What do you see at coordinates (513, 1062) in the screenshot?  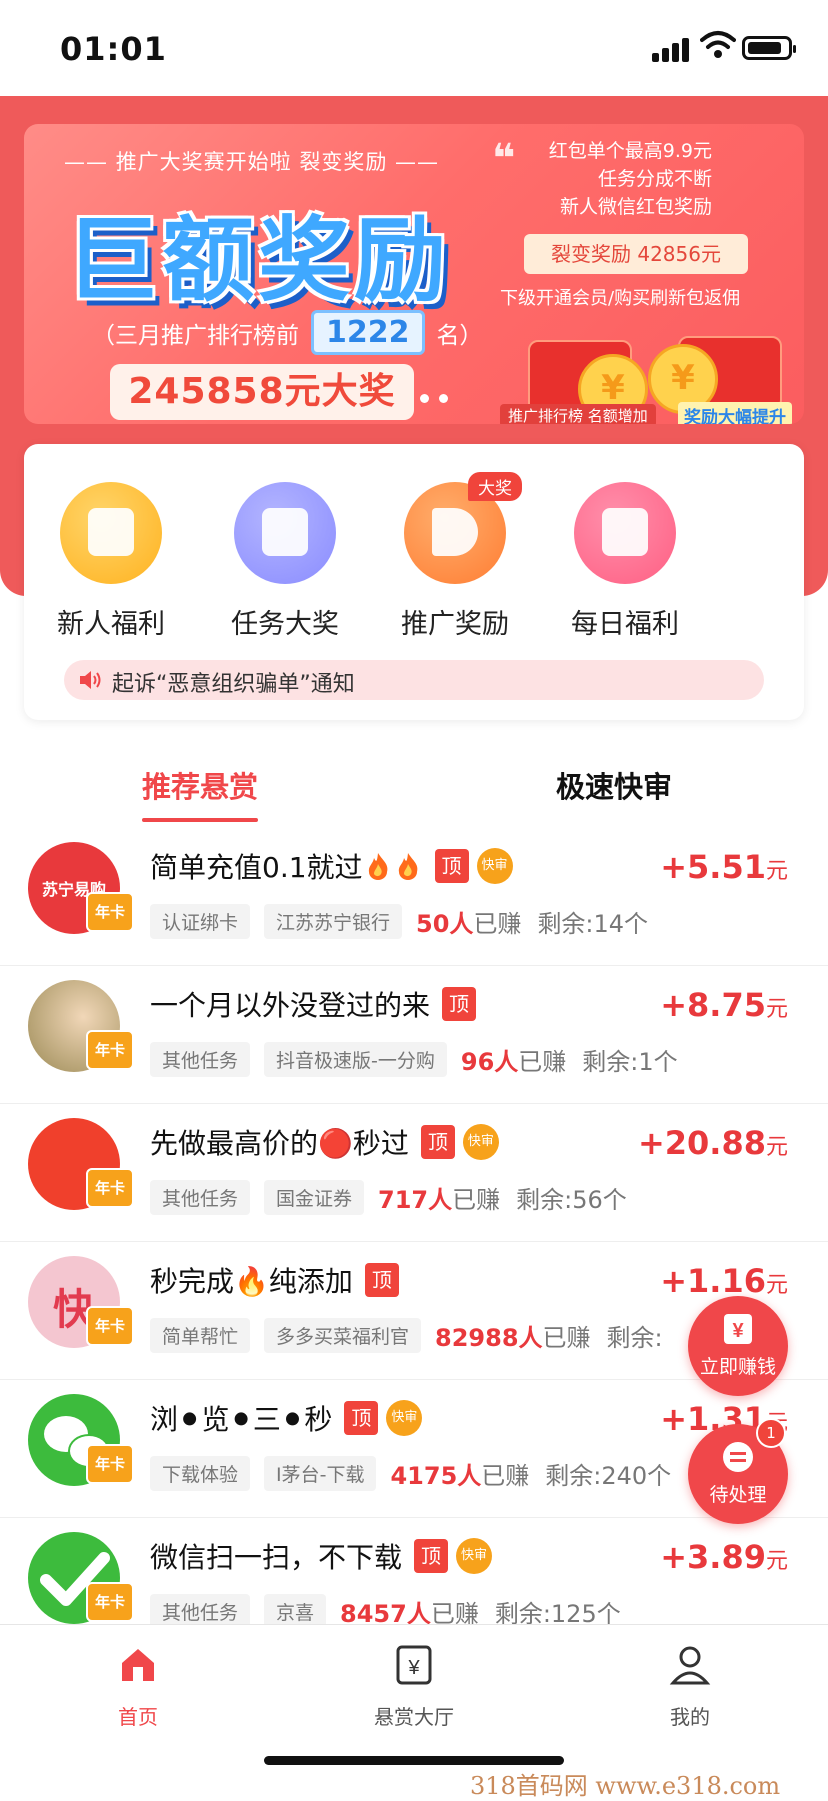 I see `earned-count: 96人已赚` at bounding box center [513, 1062].